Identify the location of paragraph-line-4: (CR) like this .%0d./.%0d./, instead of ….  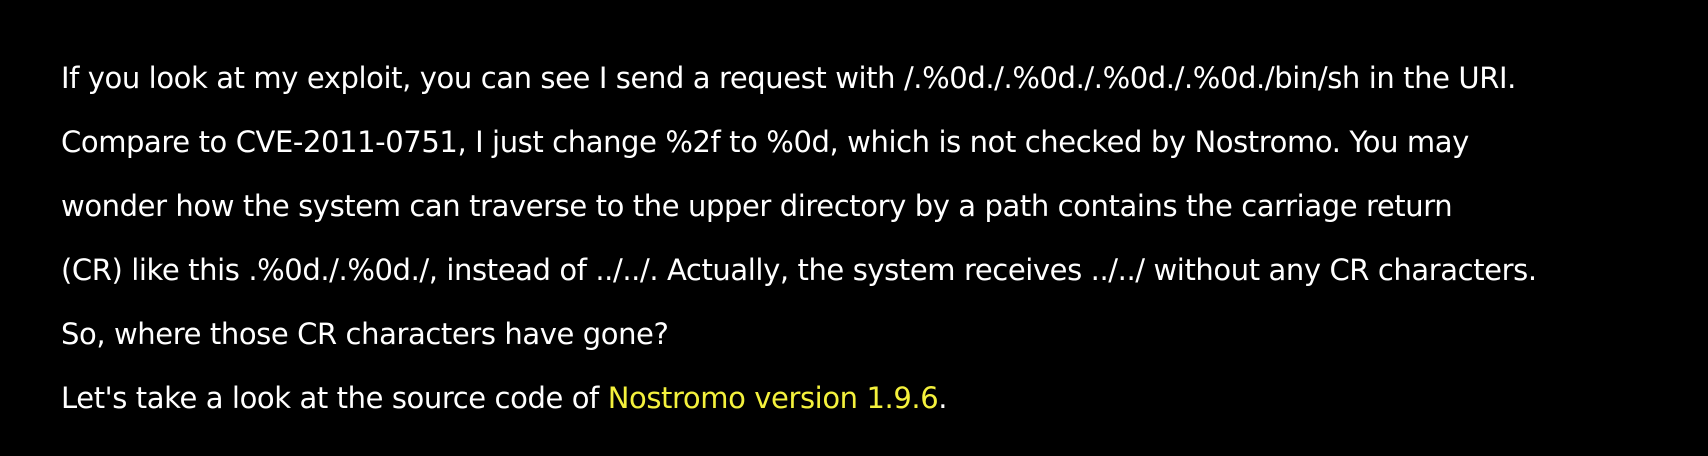
(799, 270).